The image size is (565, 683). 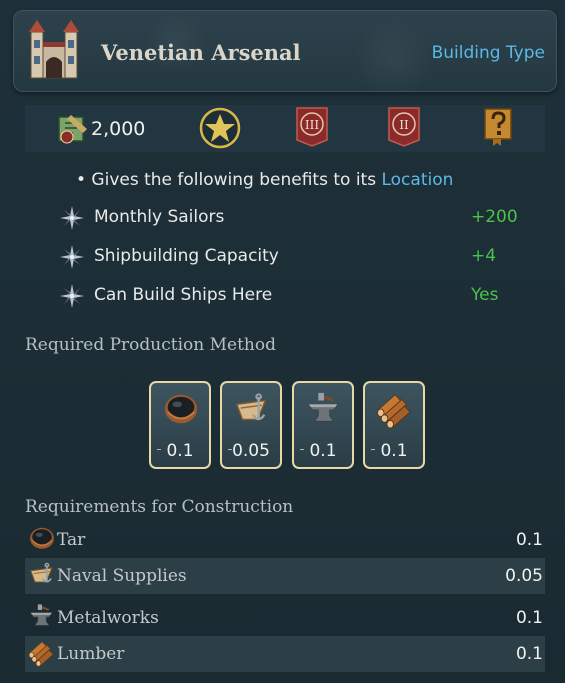 I want to click on production-method-title: Required Production Method, so click(x=150, y=345).